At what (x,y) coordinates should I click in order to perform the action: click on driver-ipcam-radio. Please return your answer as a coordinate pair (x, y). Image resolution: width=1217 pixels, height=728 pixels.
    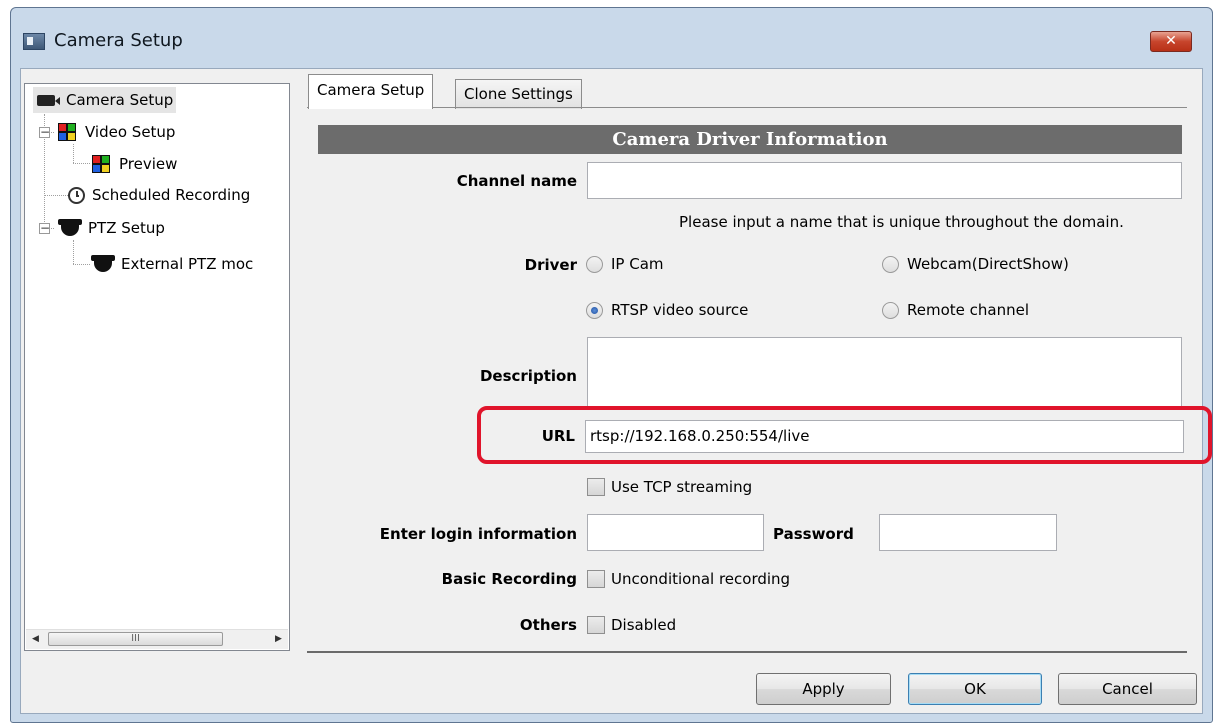
    Looking at the image, I should click on (594, 264).